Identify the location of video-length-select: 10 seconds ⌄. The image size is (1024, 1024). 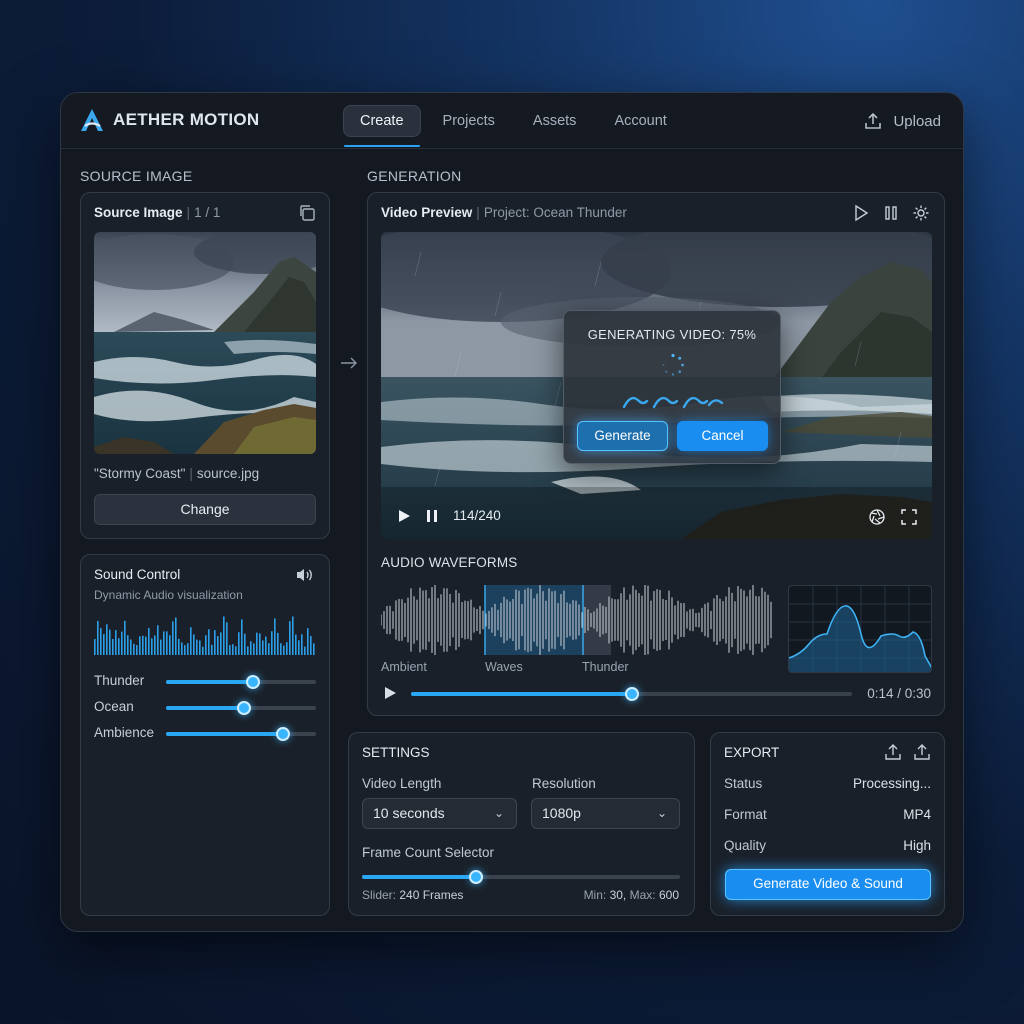
(439, 813).